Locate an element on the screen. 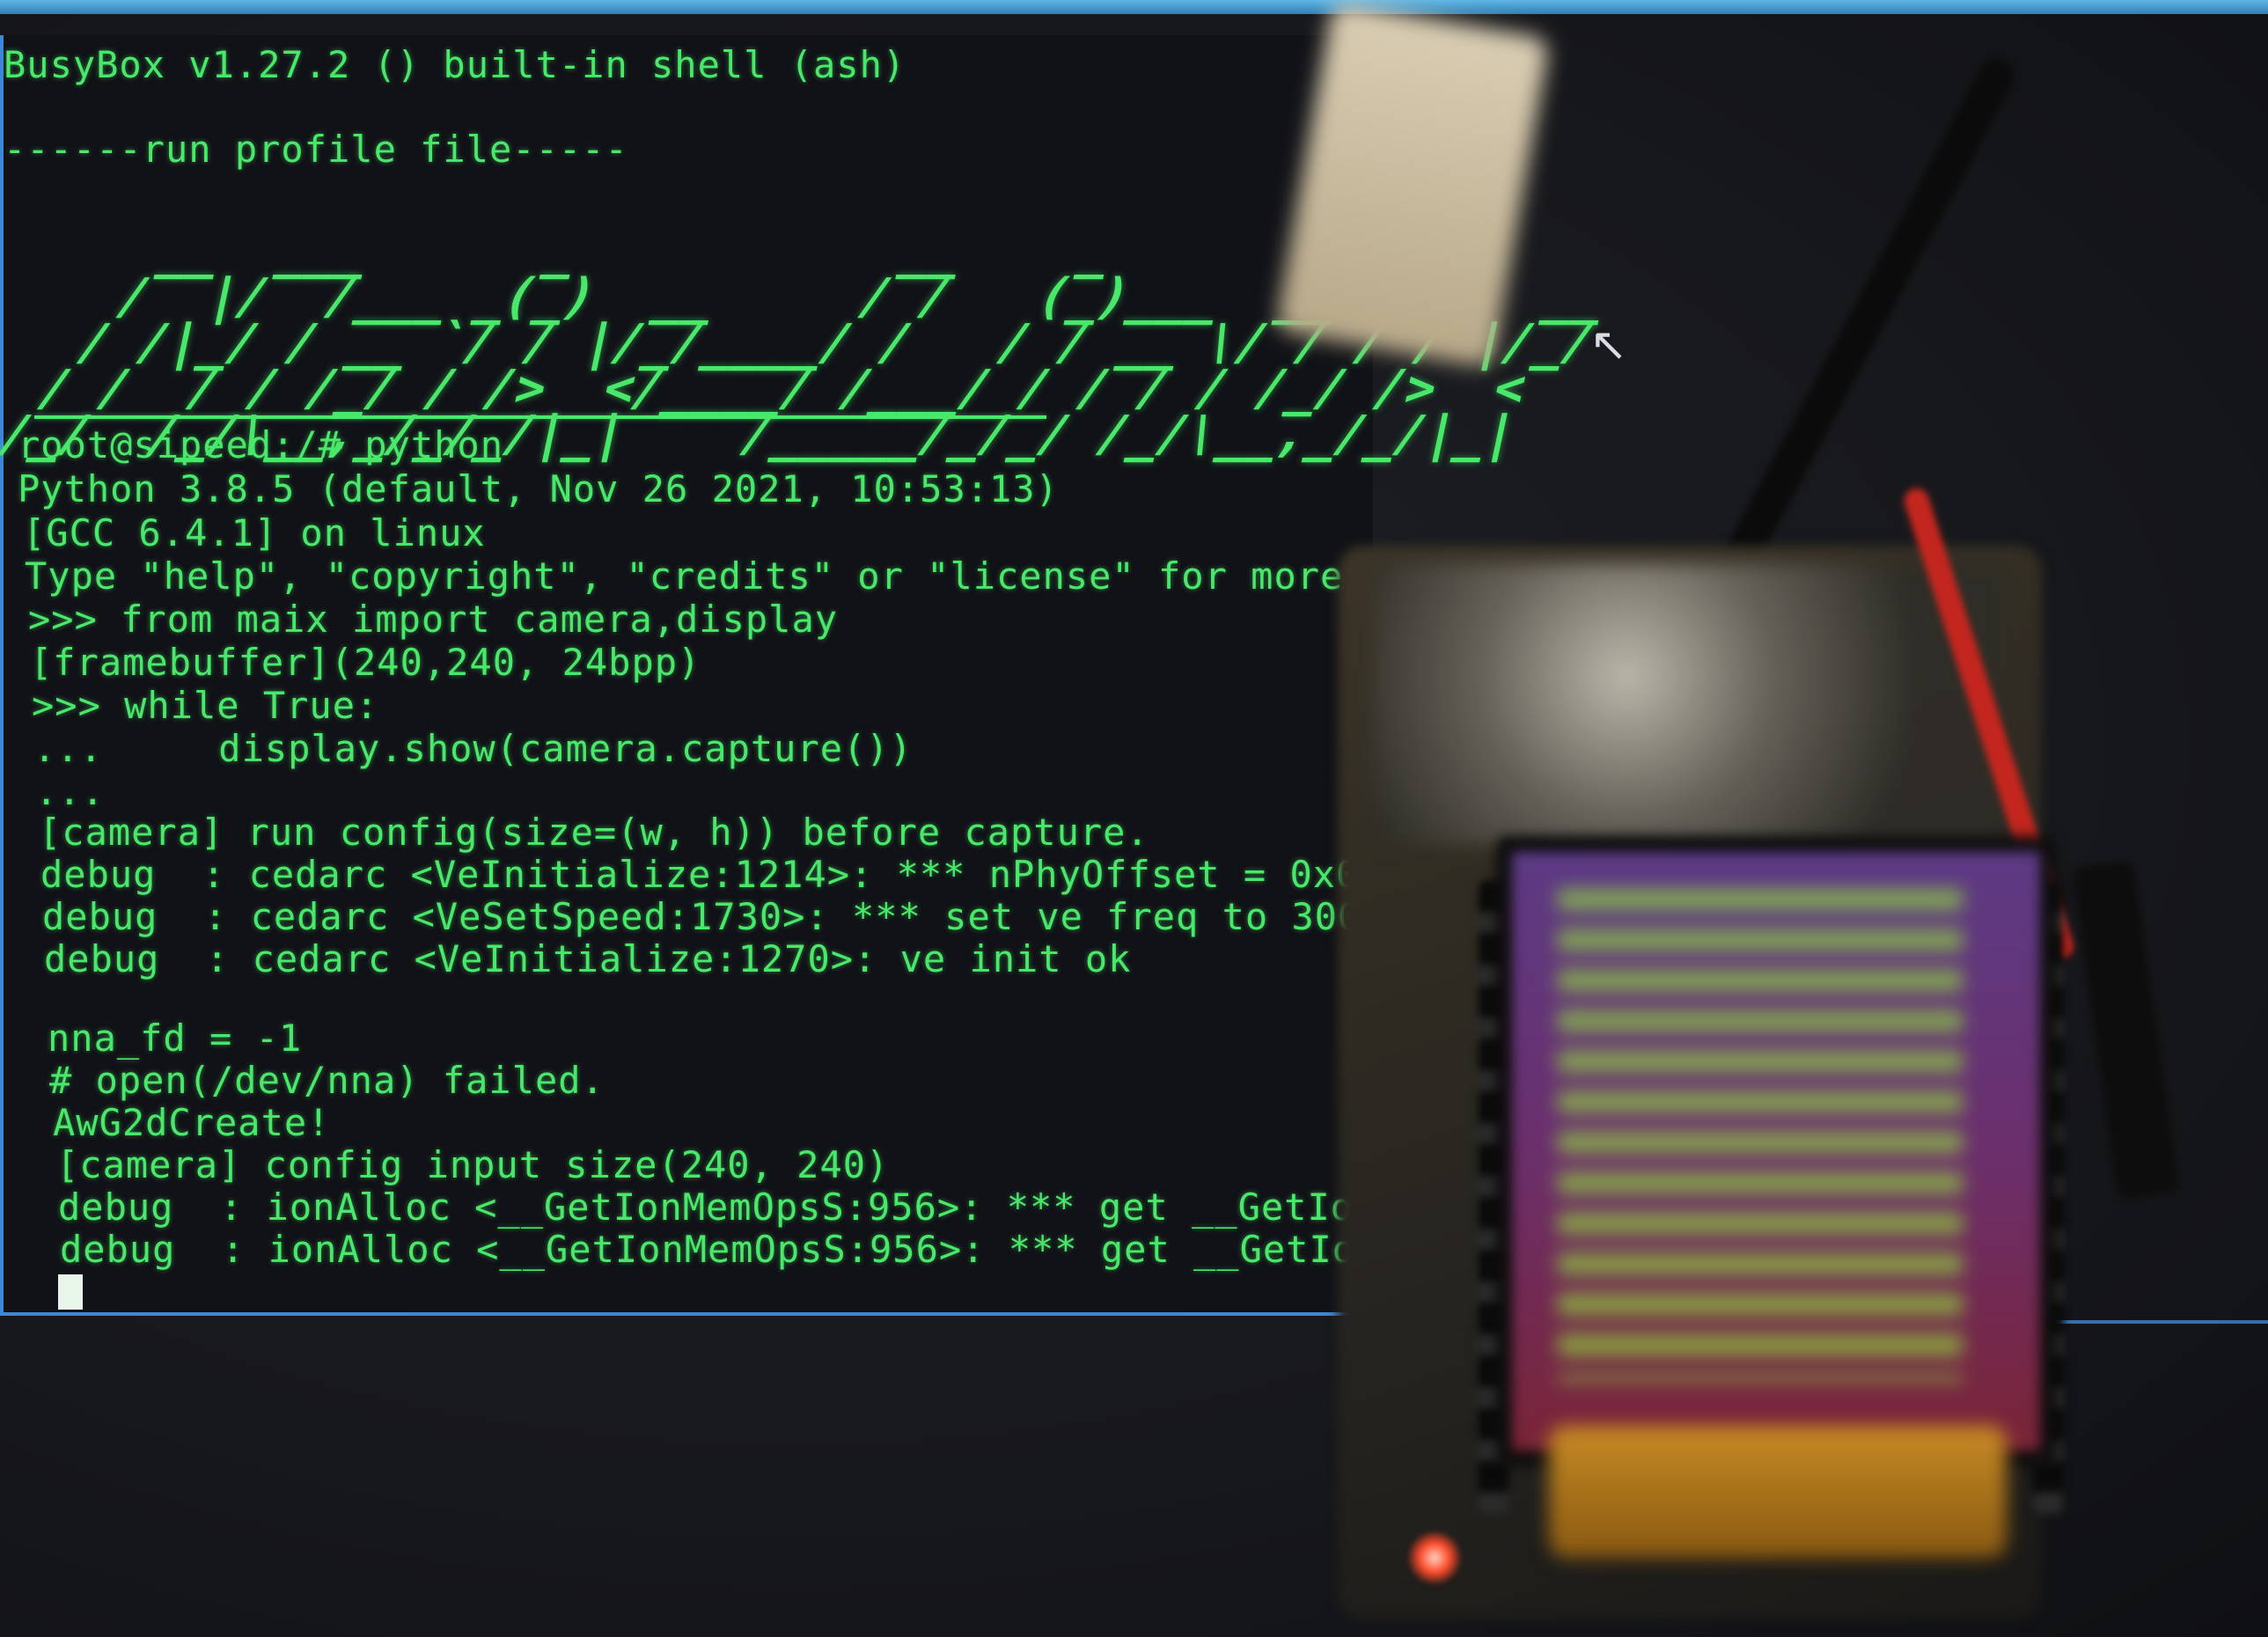 The image size is (2268, 1637). board-components is located at coordinates (1690, 704).